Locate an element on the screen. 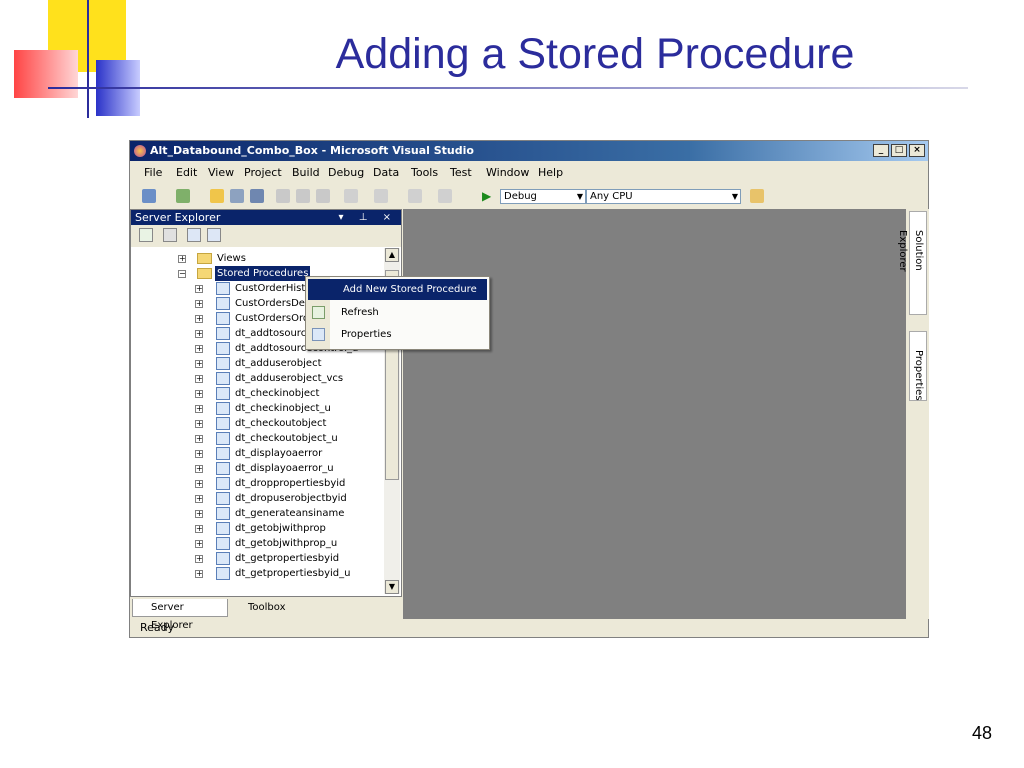 The image size is (1024, 768). status-bar: Ready is located at coordinates (529, 628).